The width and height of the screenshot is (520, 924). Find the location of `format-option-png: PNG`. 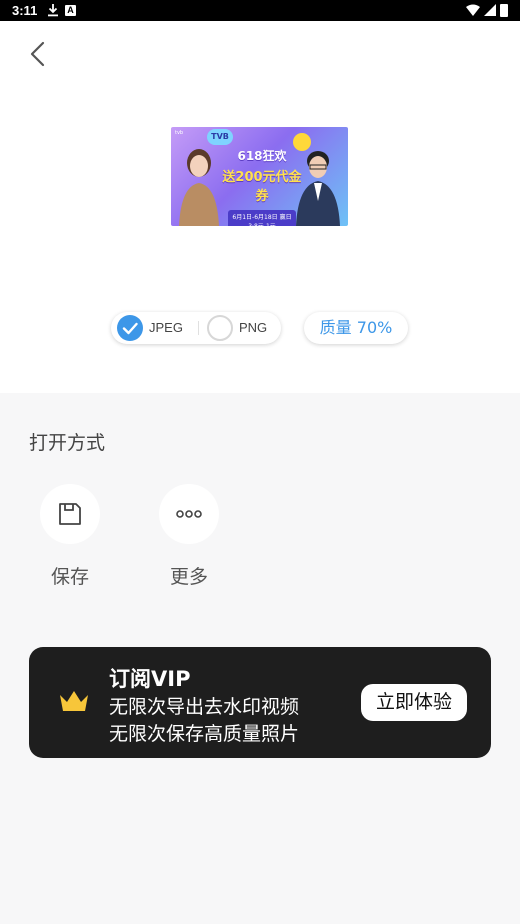

format-option-png: PNG is located at coordinates (241, 328).